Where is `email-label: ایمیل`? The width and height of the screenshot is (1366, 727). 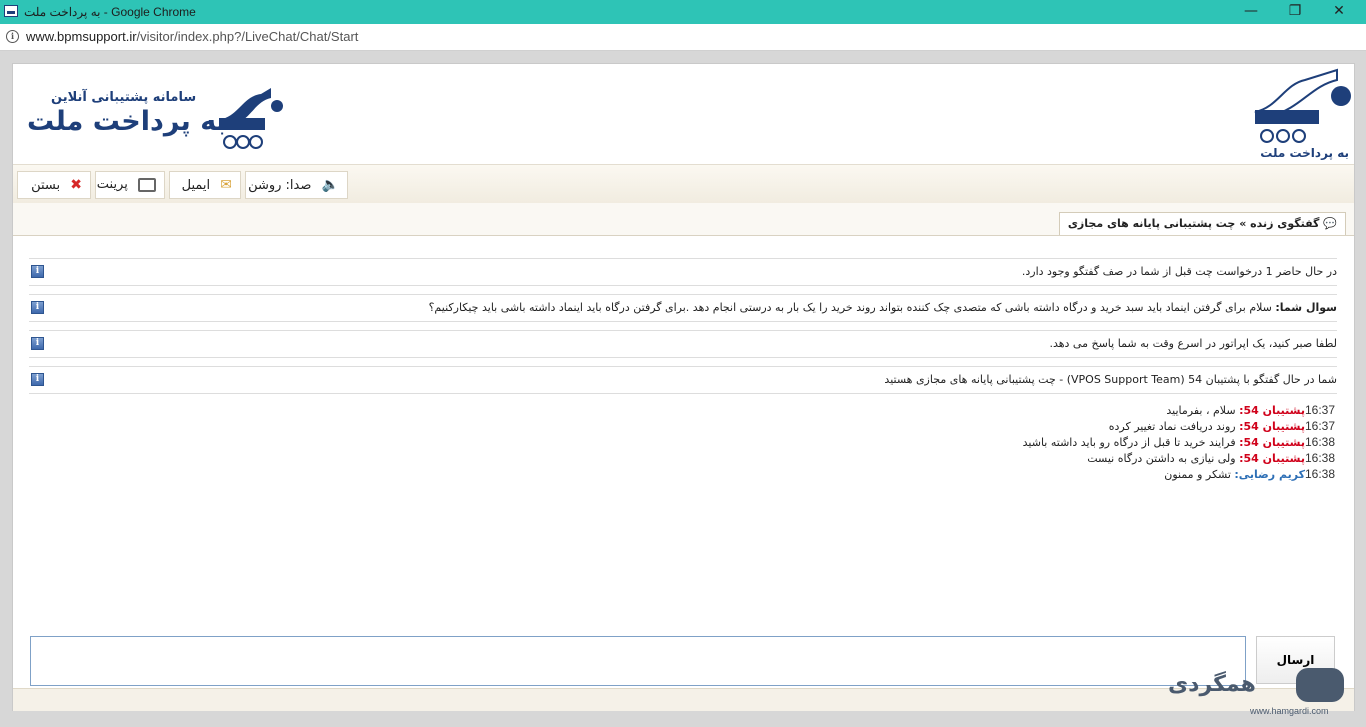
email-label: ایمیل is located at coordinates (196, 185).